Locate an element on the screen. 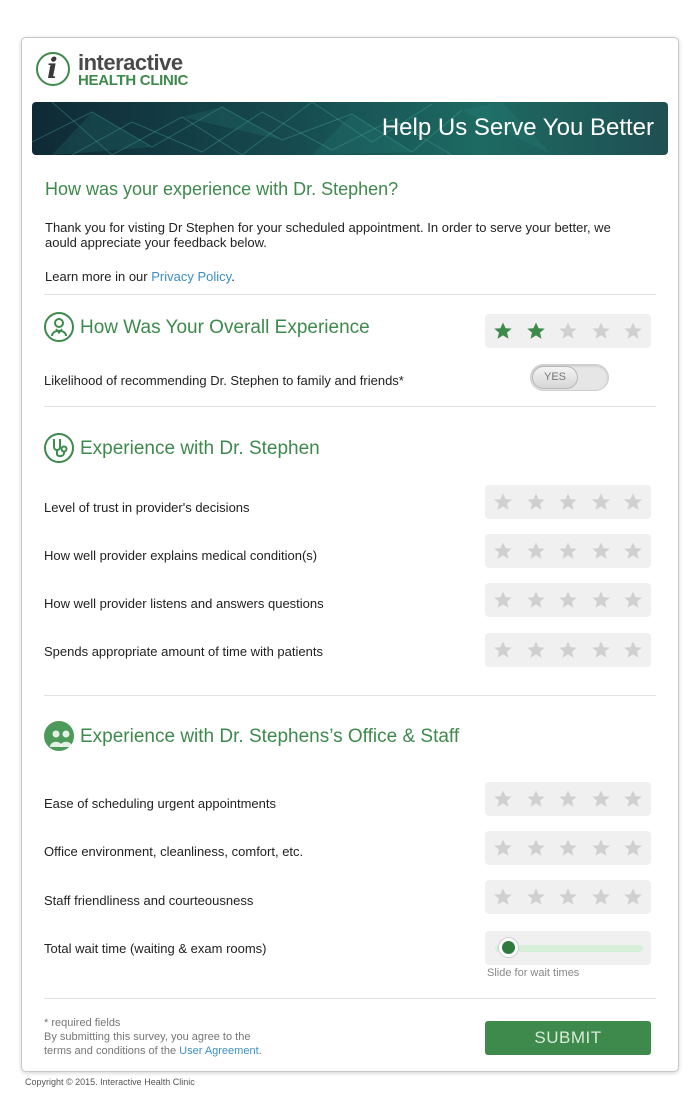  wait-time-slider is located at coordinates (568, 948).